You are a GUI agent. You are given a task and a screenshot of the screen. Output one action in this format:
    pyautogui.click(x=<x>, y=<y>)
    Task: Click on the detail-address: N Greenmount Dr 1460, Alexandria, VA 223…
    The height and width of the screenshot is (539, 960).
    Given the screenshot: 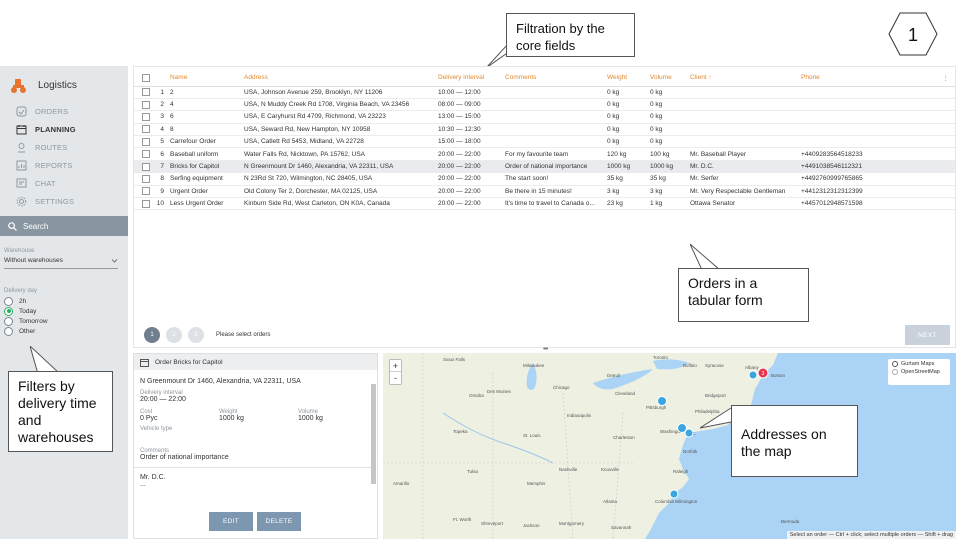 What is the action you would take?
    pyautogui.click(x=220, y=381)
    